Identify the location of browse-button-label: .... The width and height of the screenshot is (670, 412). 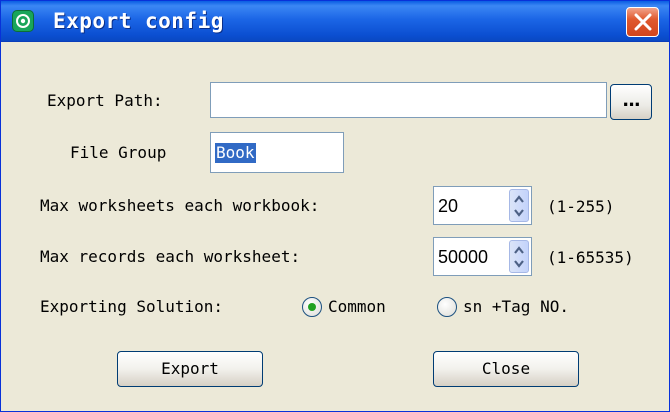
(631, 100).